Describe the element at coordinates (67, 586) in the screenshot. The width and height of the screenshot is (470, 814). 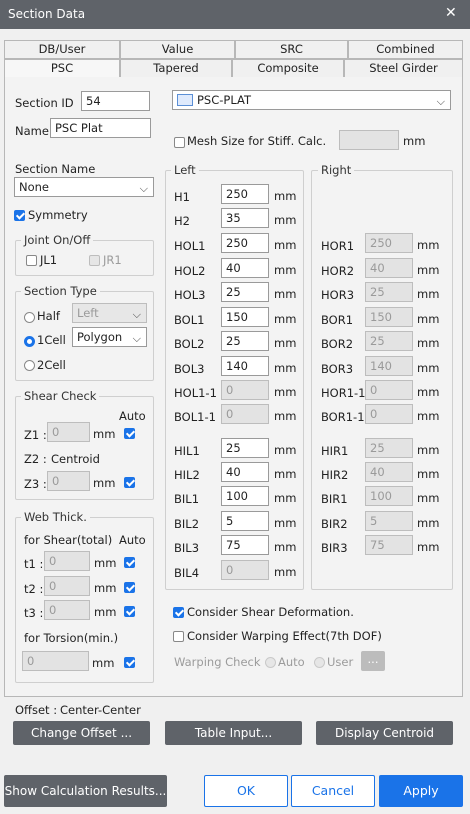
I see `t2-input: 0` at that location.